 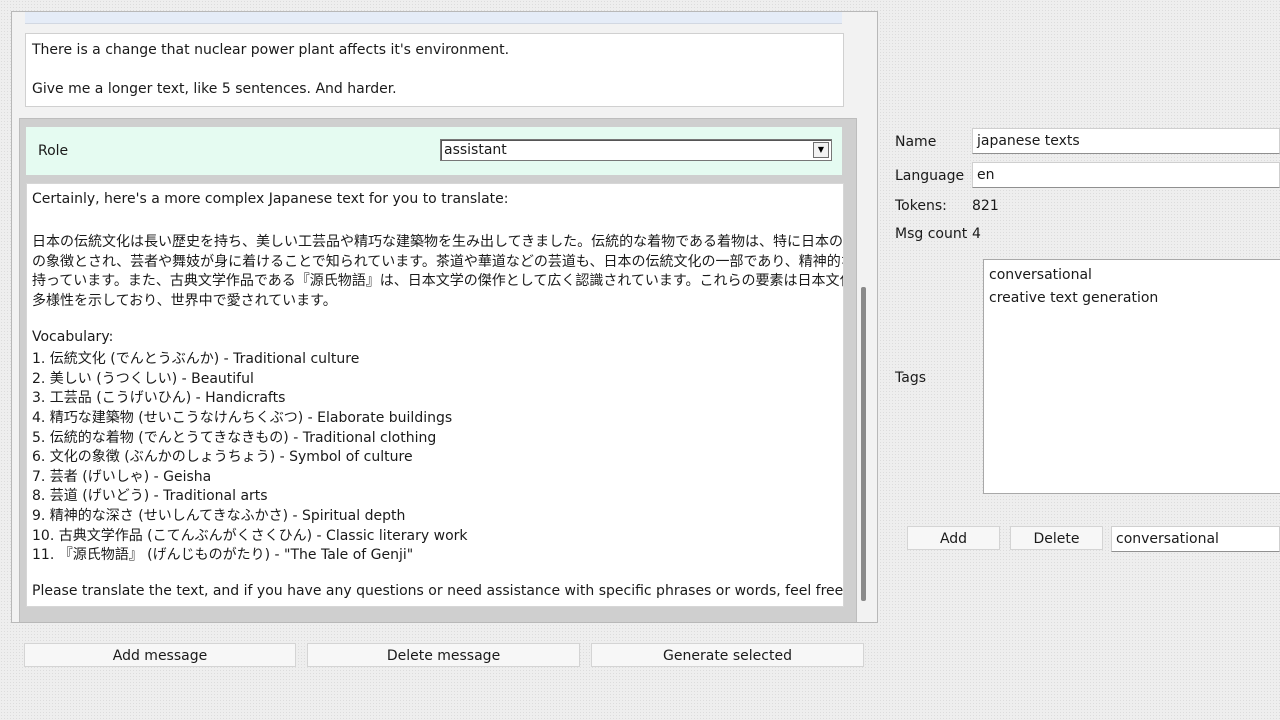 I want to click on role-select-value: assistant, so click(x=475, y=150).